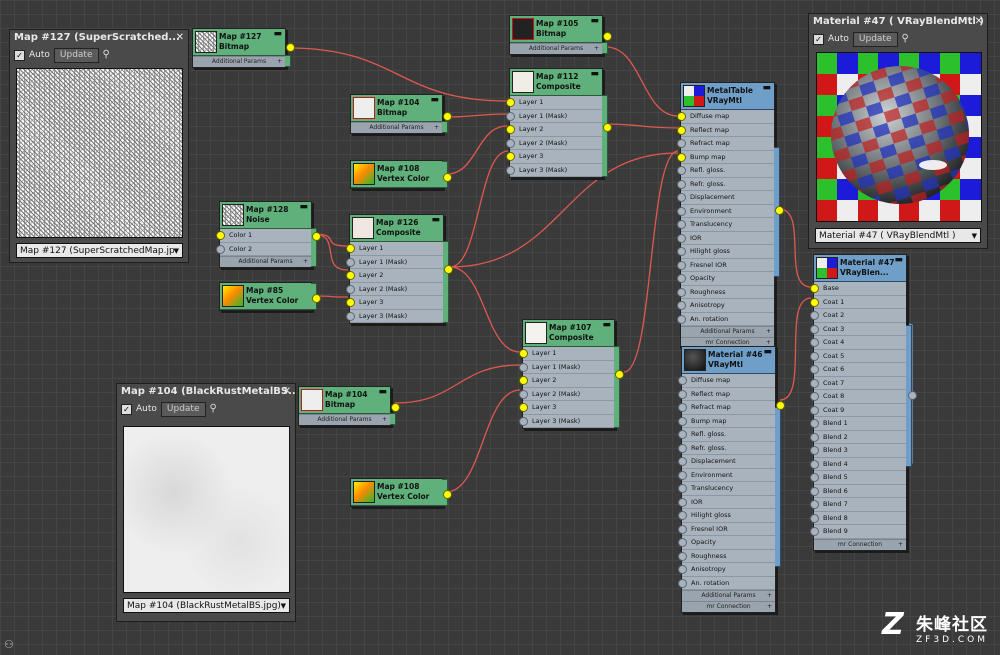  What do you see at coordinates (858, 424) in the screenshot?
I see `input-slot: Blend 1` at bounding box center [858, 424].